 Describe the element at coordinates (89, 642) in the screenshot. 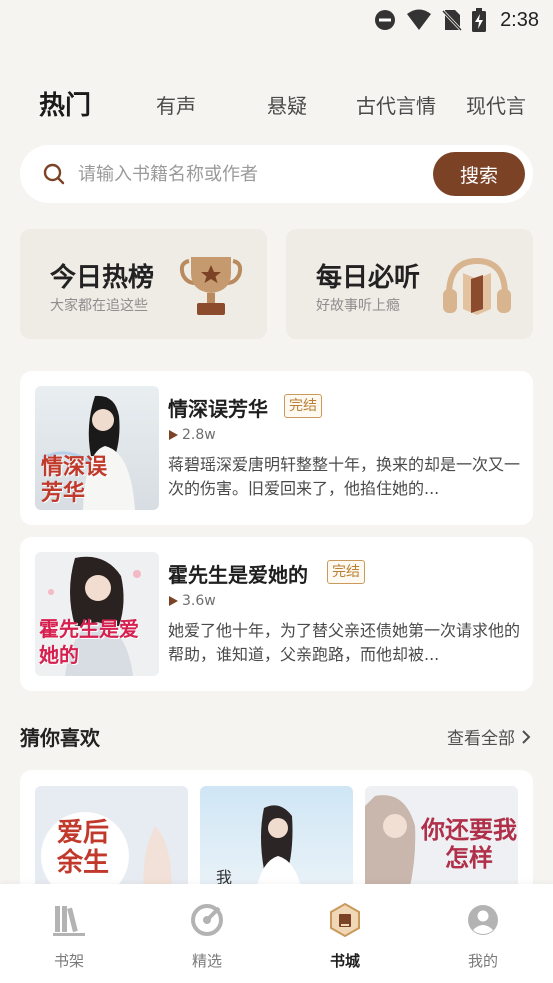

I see `cover-title: 霍先生是爱她的` at that location.